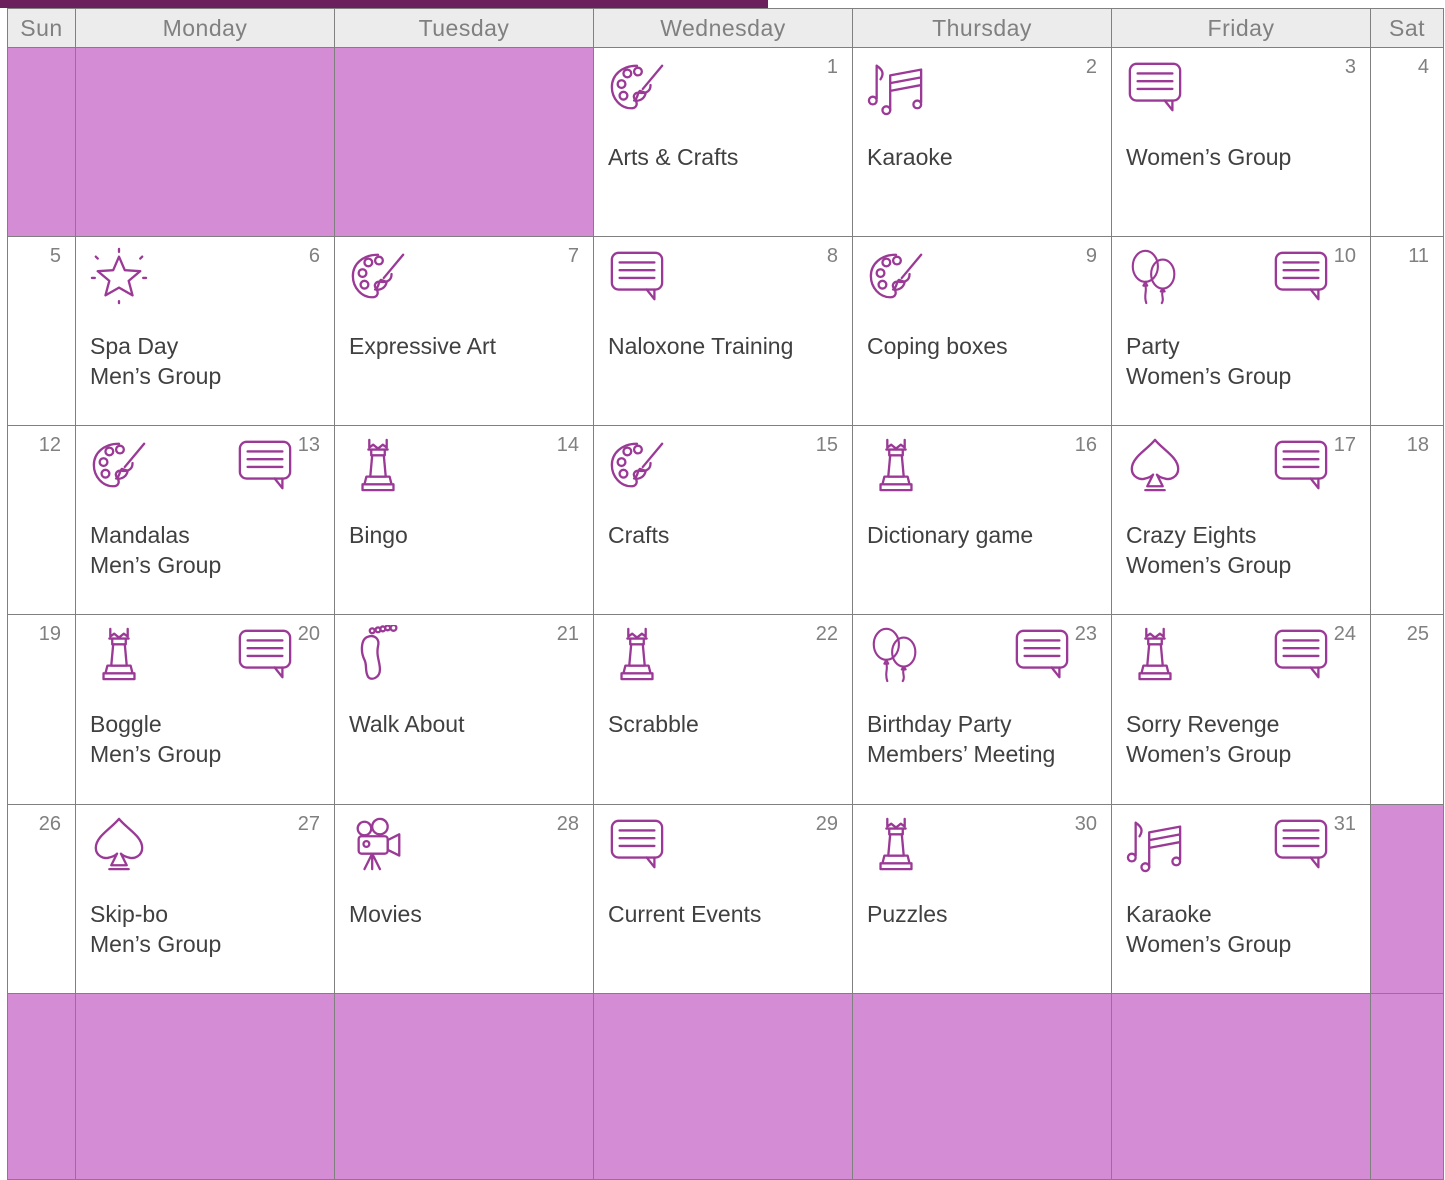 This screenshot has height=1180, width=1445. I want to click on day-cell: 16 Dictionary game, so click(982, 520).